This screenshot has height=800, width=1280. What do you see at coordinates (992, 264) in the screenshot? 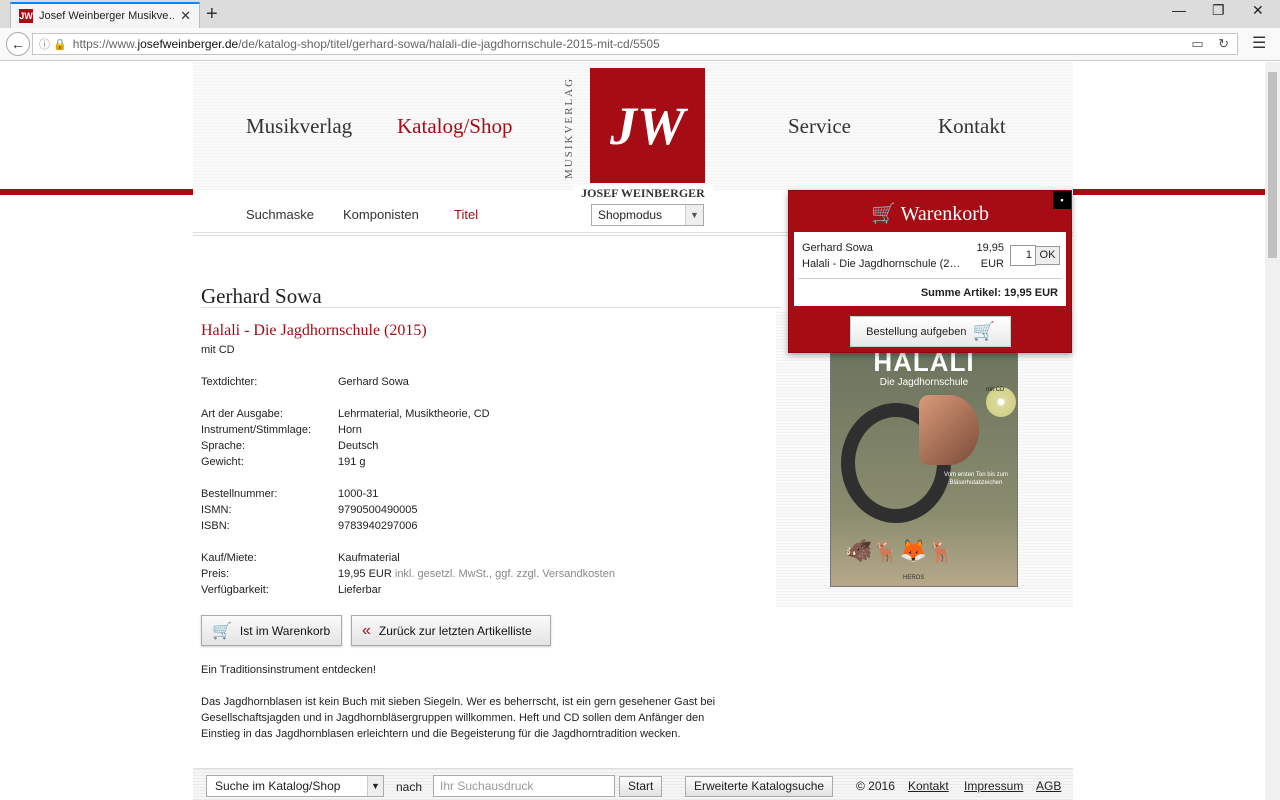
I see `cart-item-currency: EUR` at bounding box center [992, 264].